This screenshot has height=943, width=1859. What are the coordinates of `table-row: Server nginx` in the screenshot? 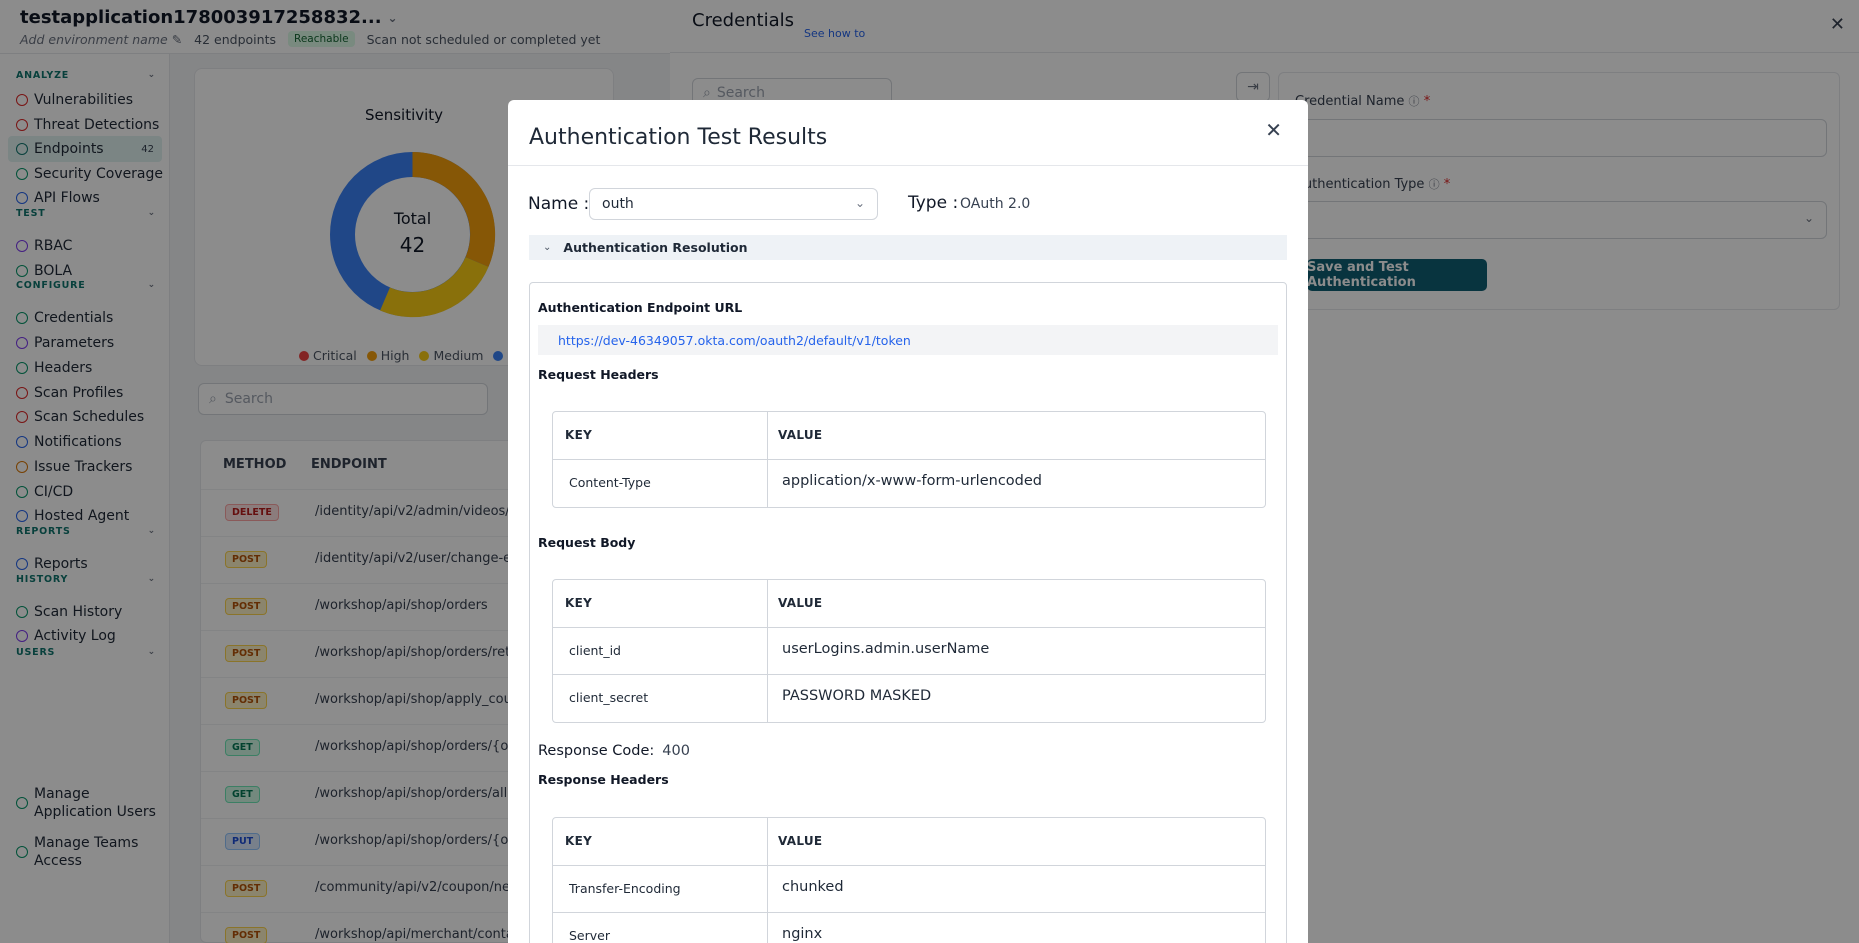 It's located at (696, 934).